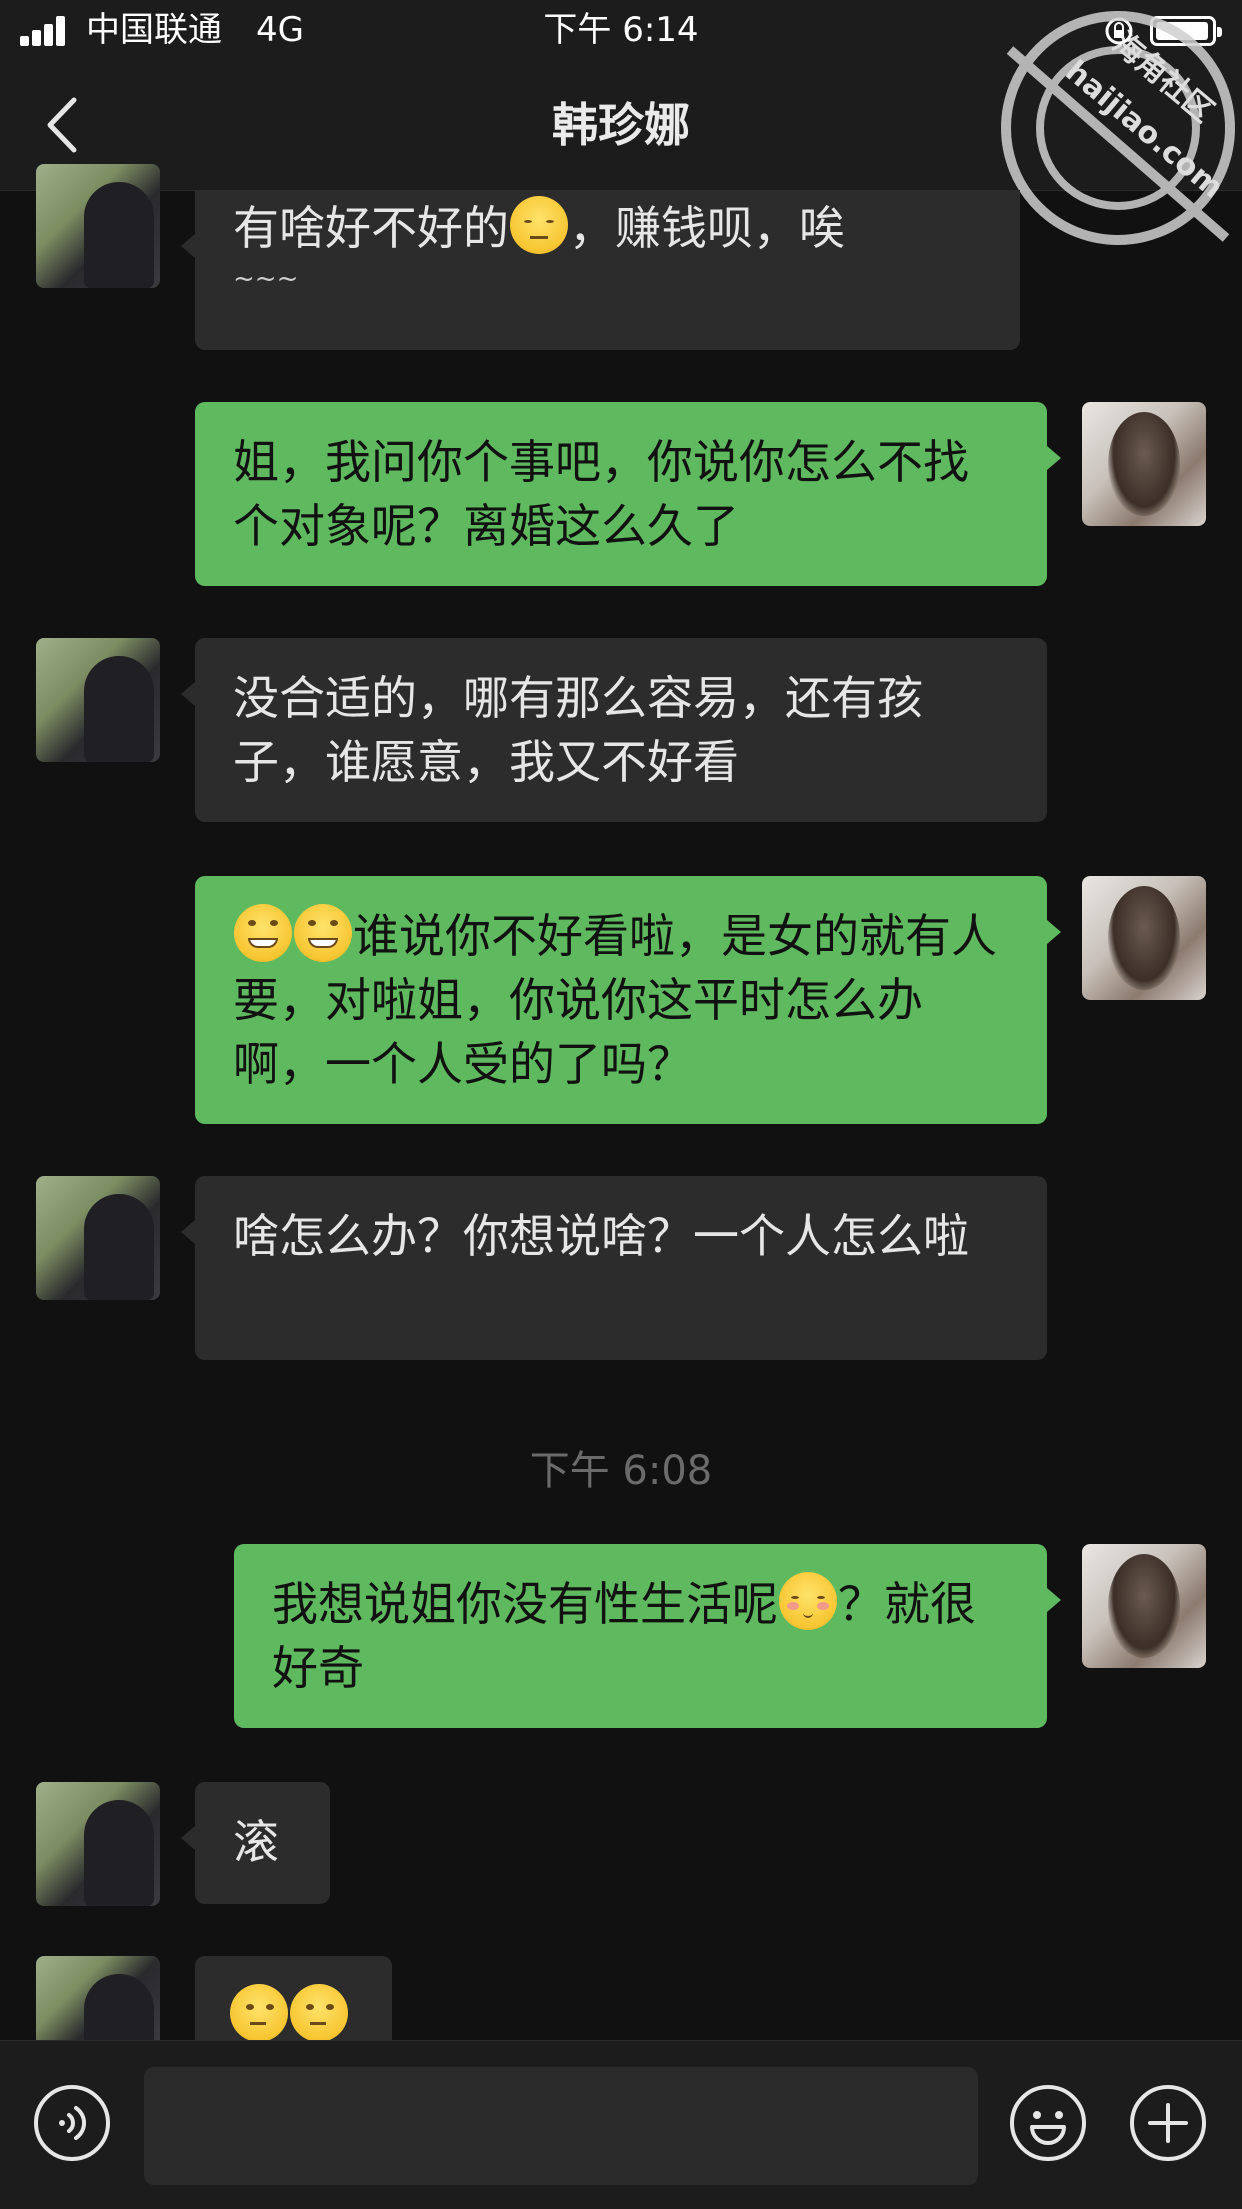 The height and width of the screenshot is (2209, 1242). I want to click on embarrassed-face-emoji, so click(808, 1601).